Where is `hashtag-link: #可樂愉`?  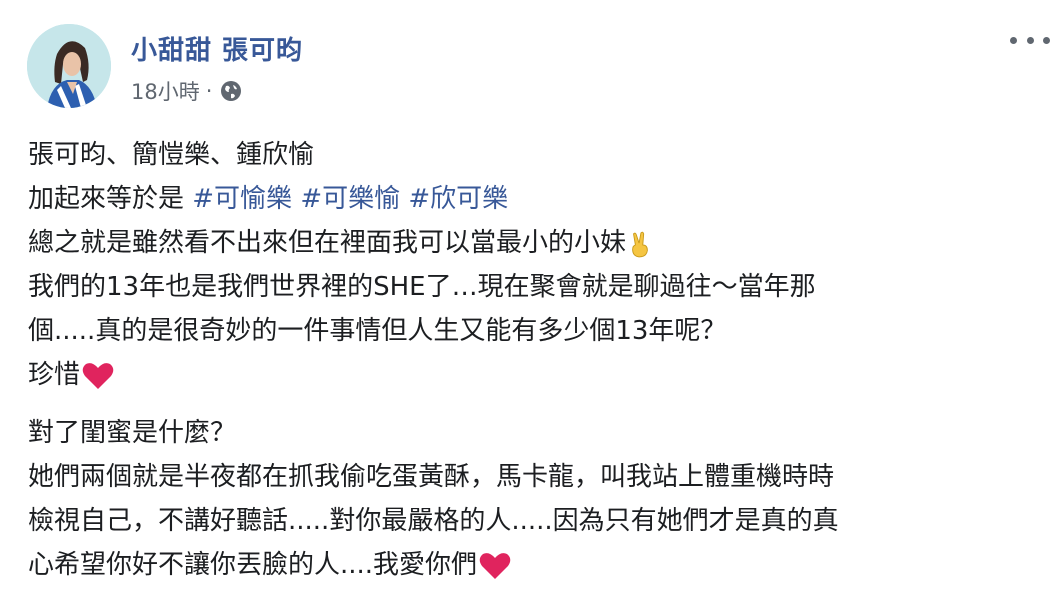
hashtag-link: #可樂愉 is located at coordinates (350, 199).